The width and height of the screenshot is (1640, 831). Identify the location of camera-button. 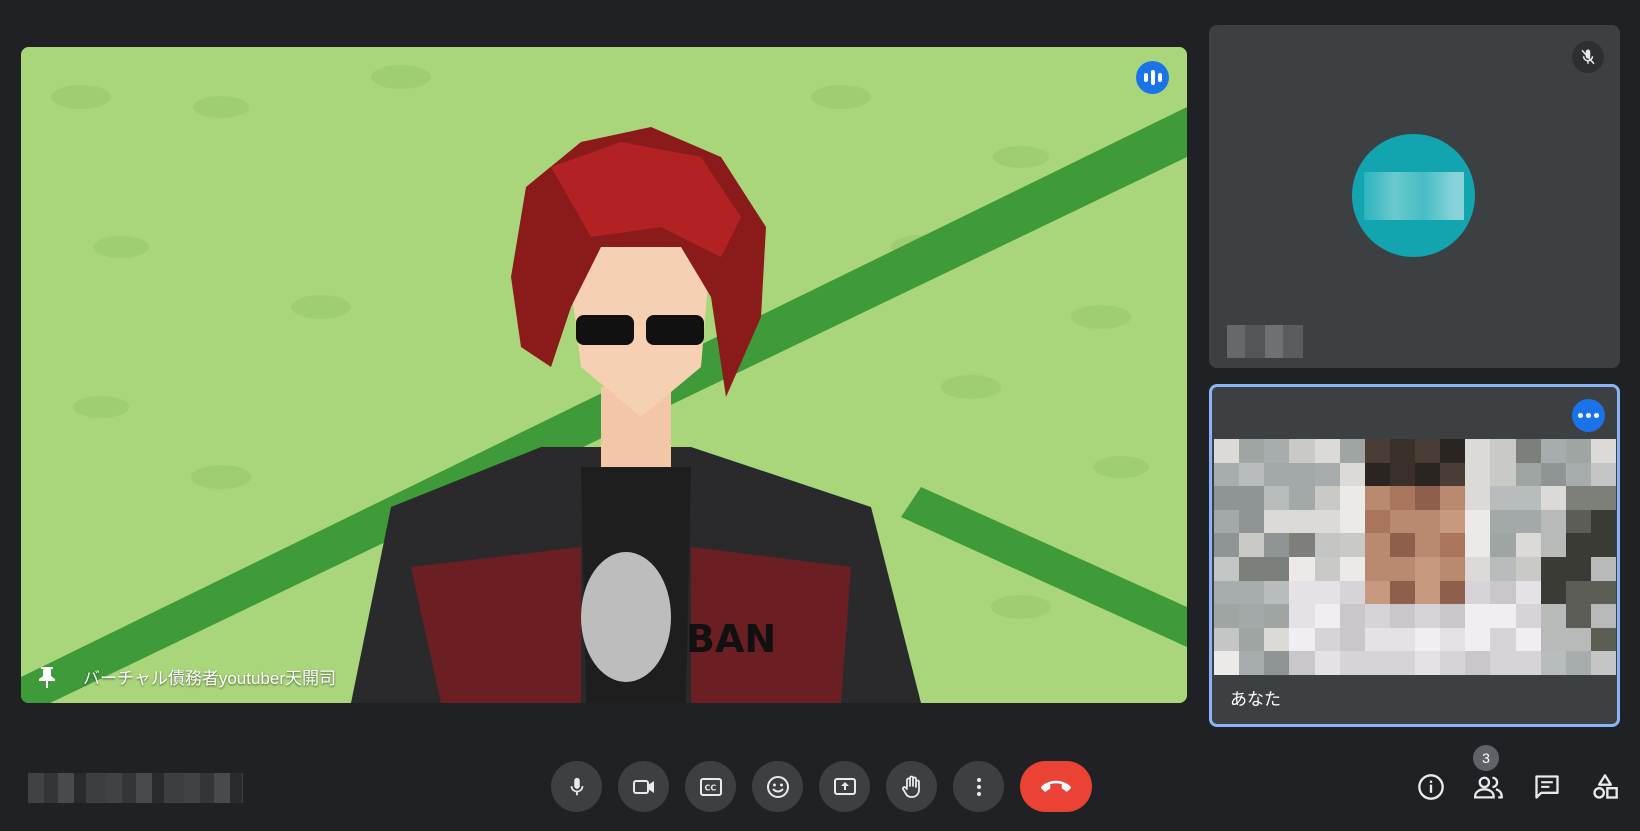
(643, 786).